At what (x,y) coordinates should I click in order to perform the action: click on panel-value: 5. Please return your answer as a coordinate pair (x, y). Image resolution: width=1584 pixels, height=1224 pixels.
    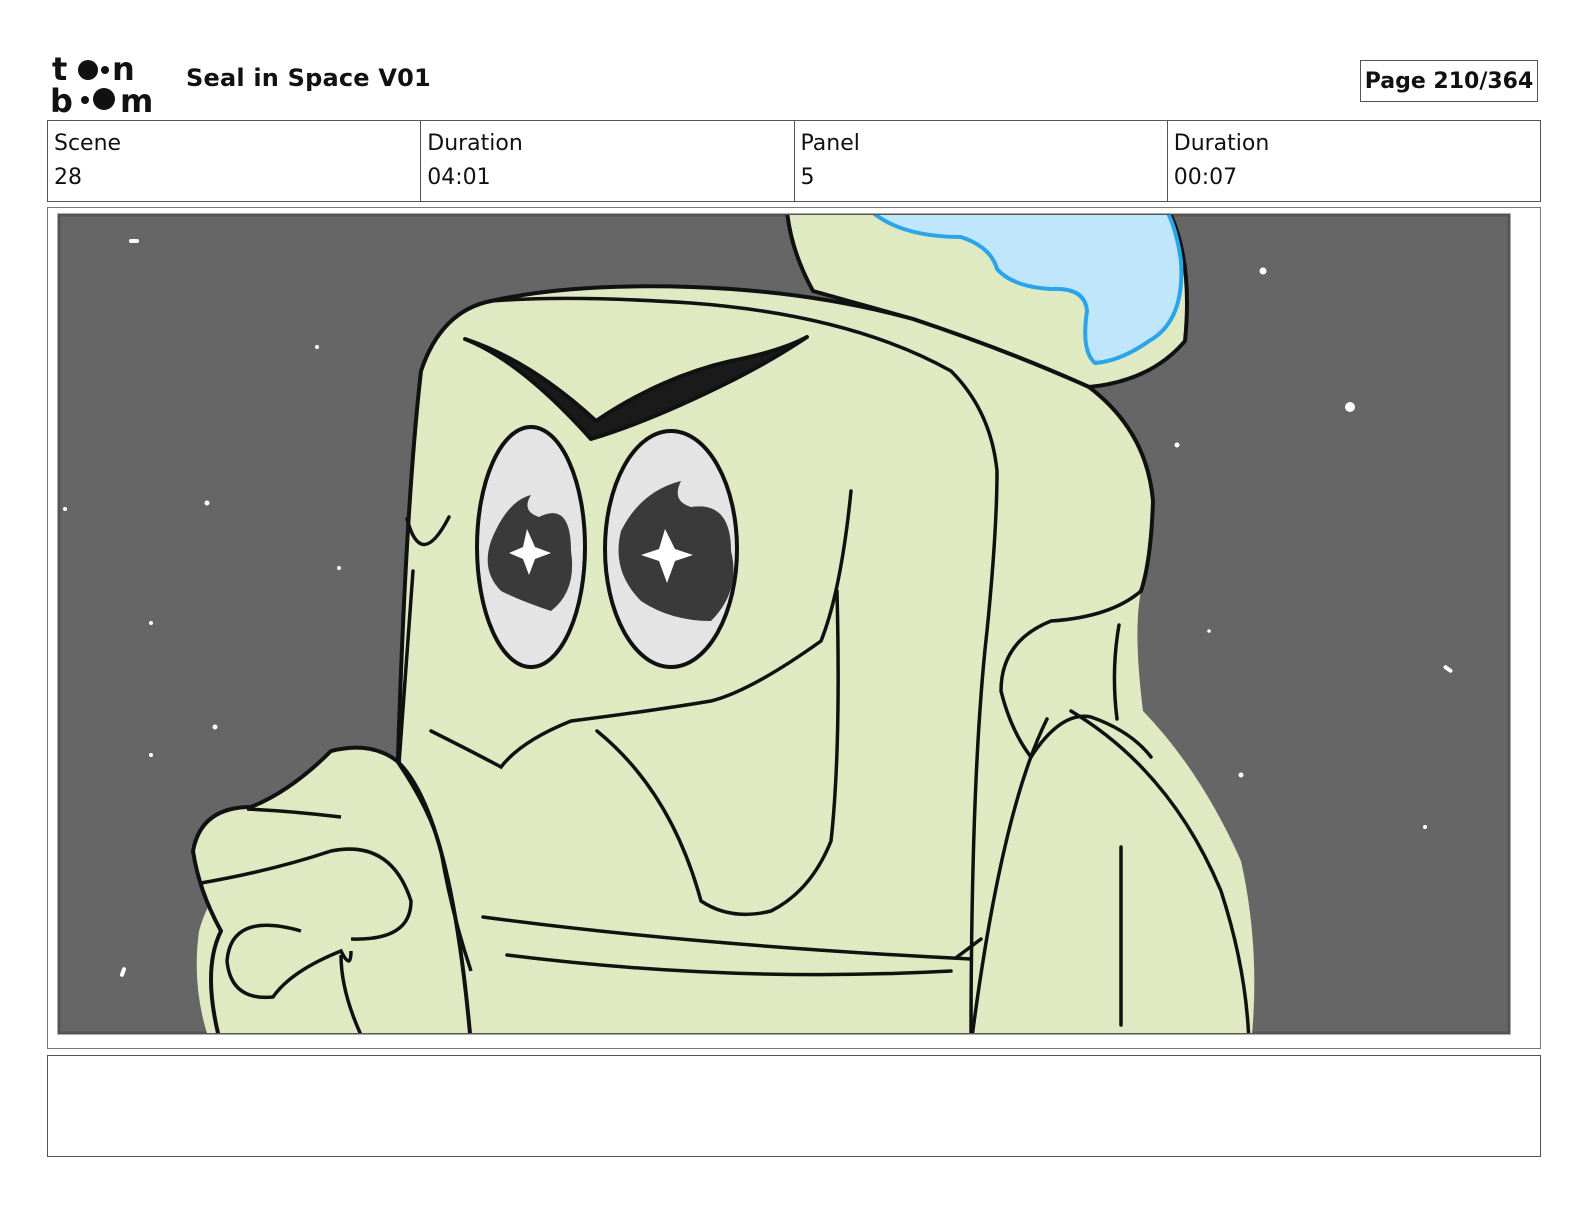
    Looking at the image, I should click on (807, 177).